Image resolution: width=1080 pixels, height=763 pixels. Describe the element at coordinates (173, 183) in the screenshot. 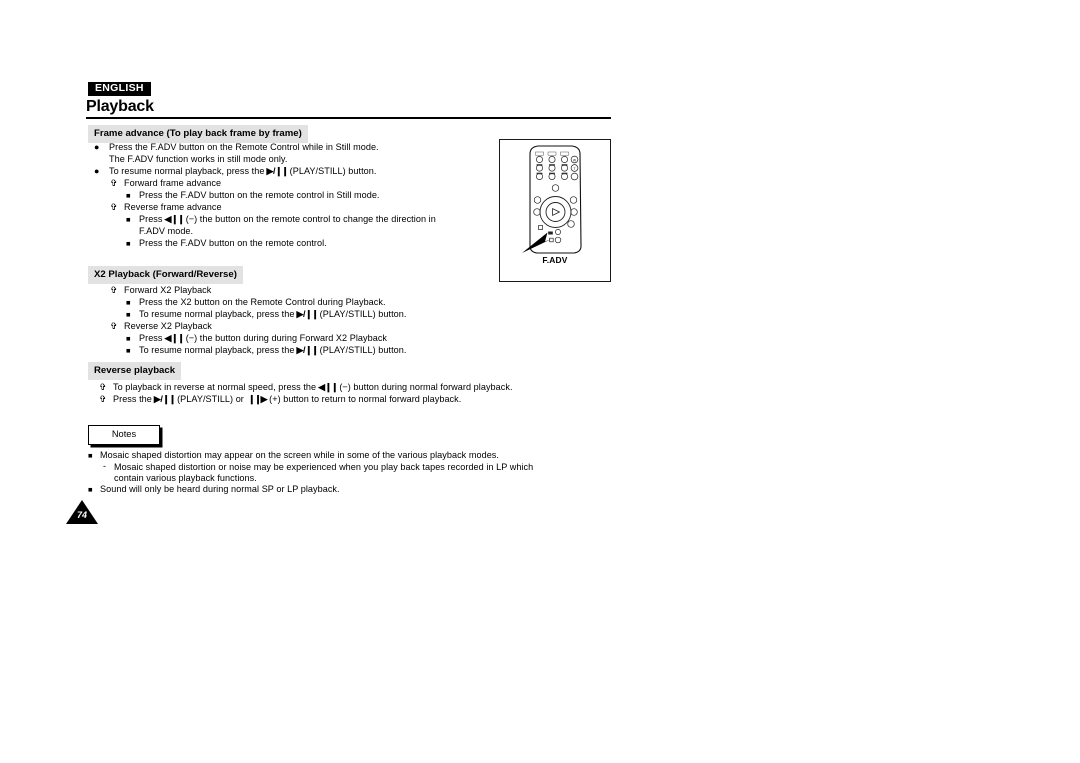

I see `body-line: Forward frame advance` at that location.